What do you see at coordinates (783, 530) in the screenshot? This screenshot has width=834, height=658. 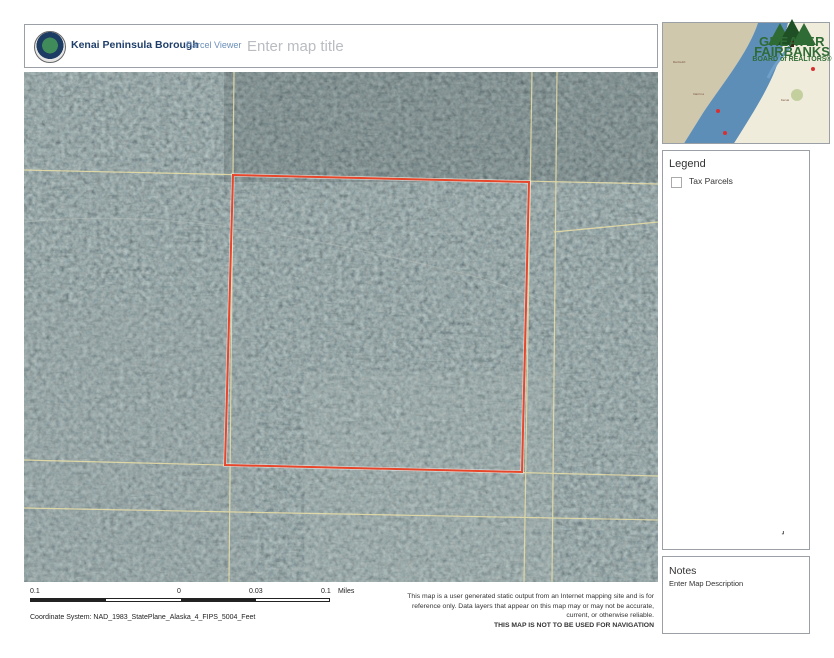 I see `legend-resize-handle: ⸥` at bounding box center [783, 530].